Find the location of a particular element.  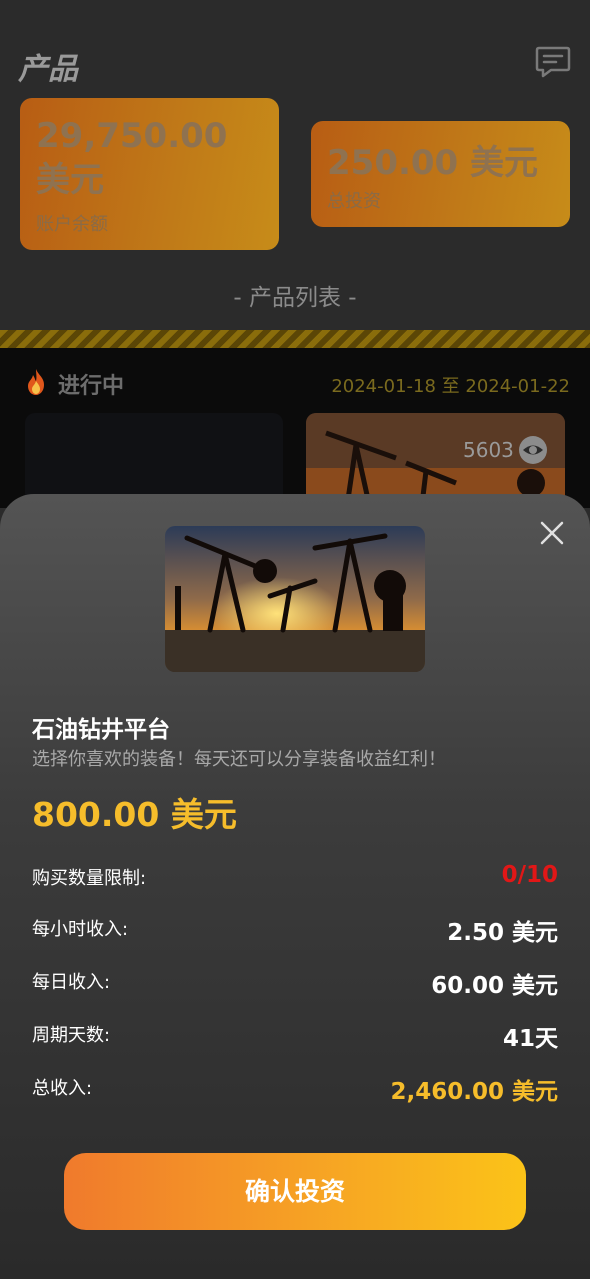

product-image is located at coordinates (295, 599).